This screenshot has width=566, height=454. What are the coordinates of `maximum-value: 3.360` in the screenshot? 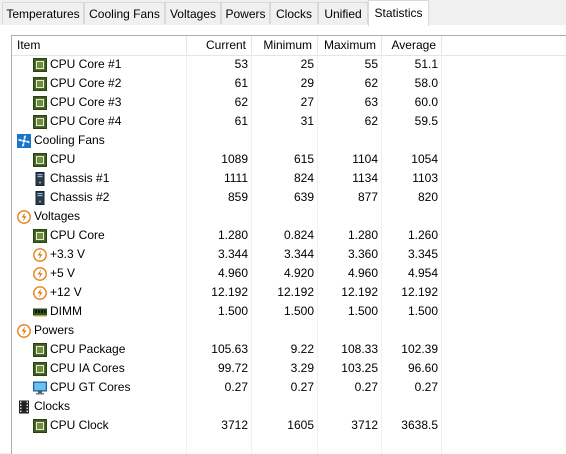 It's located at (362, 254).